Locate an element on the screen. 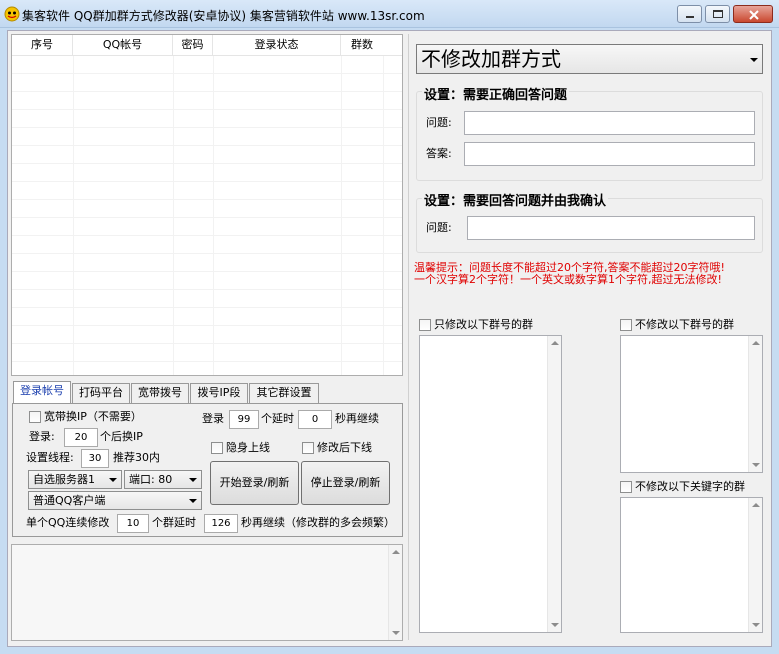 This screenshot has width=779, height=654. app-logo-icon is located at coordinates (12, 14).